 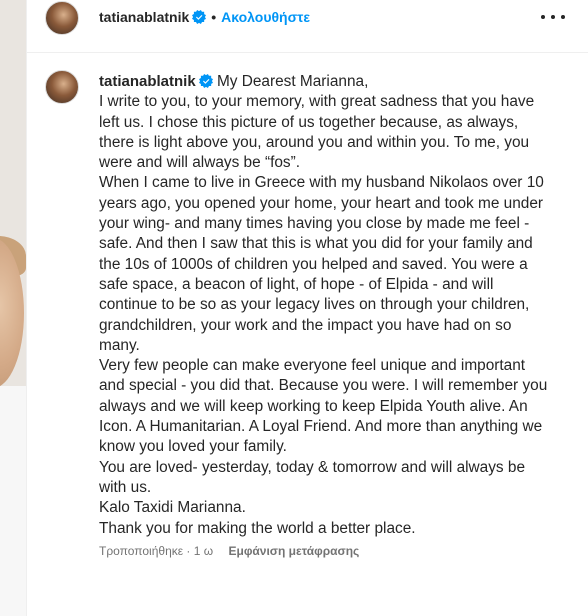 I want to click on username-link: tatianablatnik, so click(x=144, y=17).